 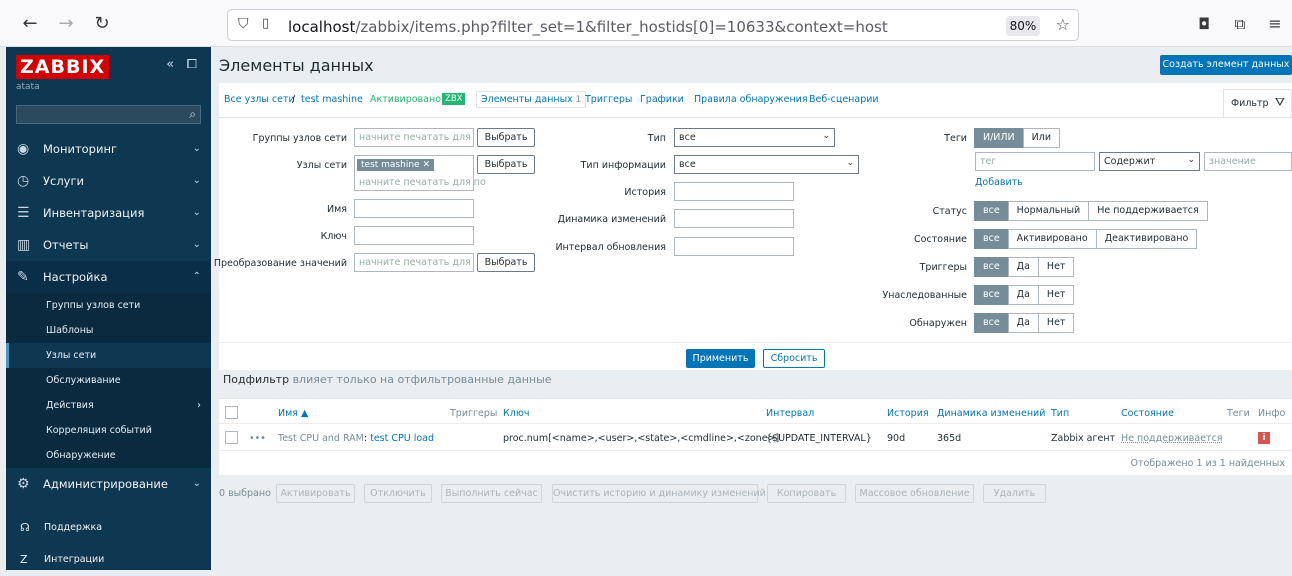 I want to click on reset-button: Сбросить, so click(x=794, y=358).